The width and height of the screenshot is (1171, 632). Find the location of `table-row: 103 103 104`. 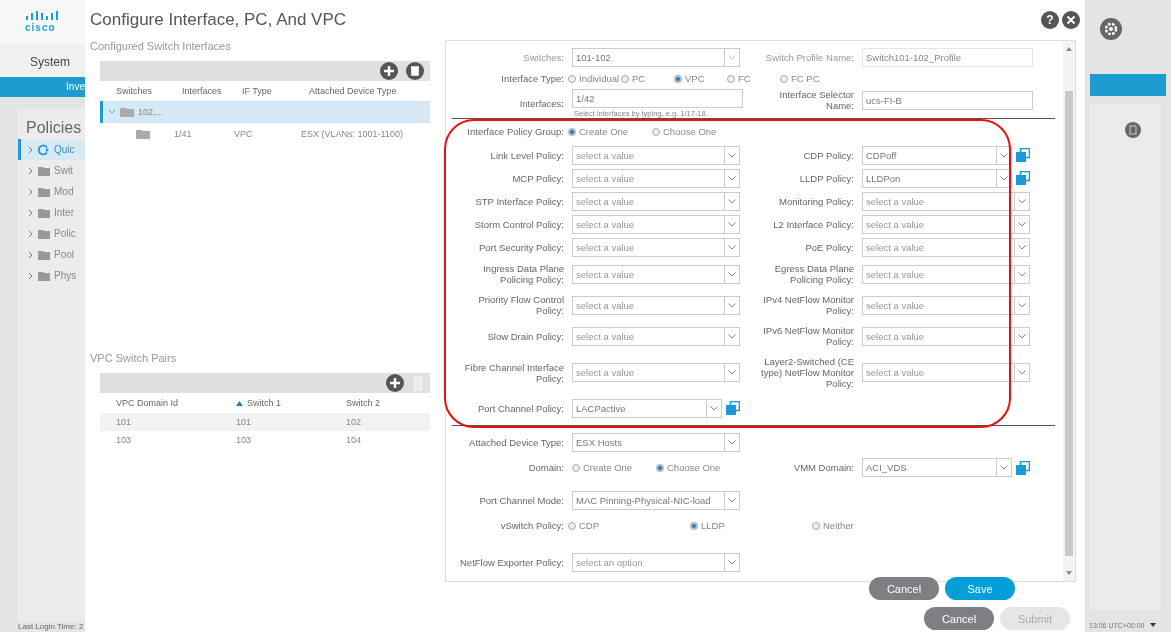

table-row: 103 103 104 is located at coordinates (265, 440).